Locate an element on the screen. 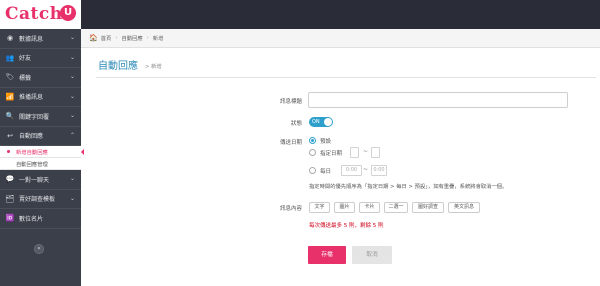 The image size is (600, 286). insert-english-button: 英文訊息 is located at coordinates (464, 207).